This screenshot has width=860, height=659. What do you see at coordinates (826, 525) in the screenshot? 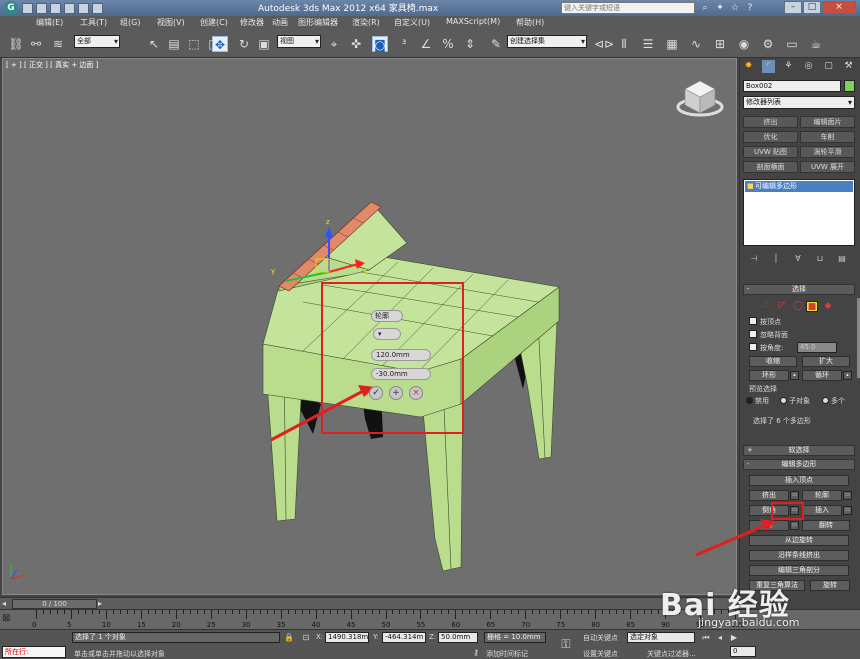
I see `flip-button: 翻转` at bounding box center [826, 525].